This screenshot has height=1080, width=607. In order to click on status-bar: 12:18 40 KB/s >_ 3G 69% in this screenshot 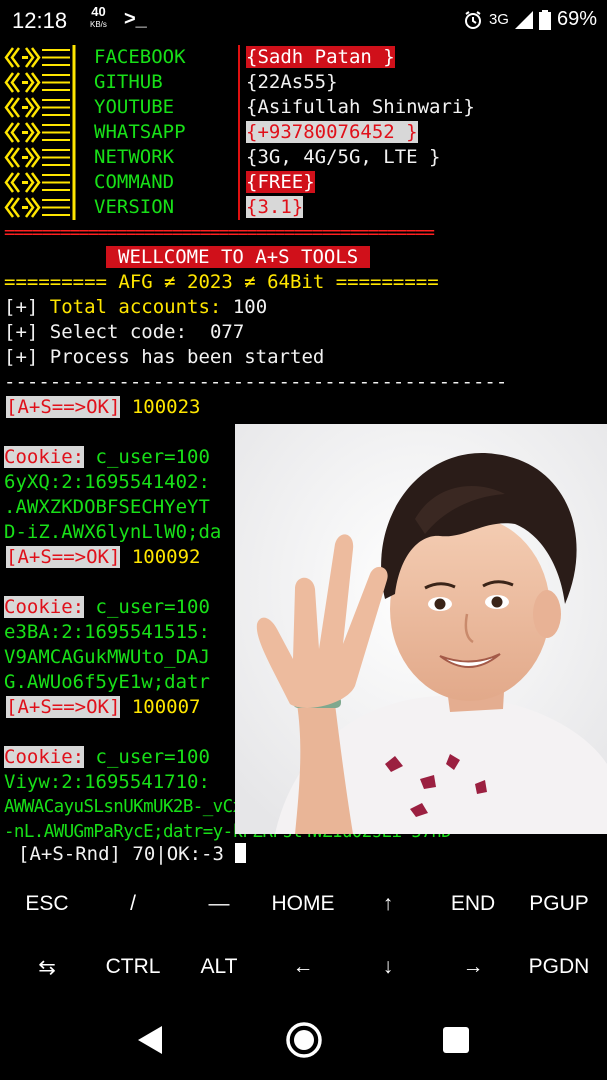, I will do `click(303, 20)`.